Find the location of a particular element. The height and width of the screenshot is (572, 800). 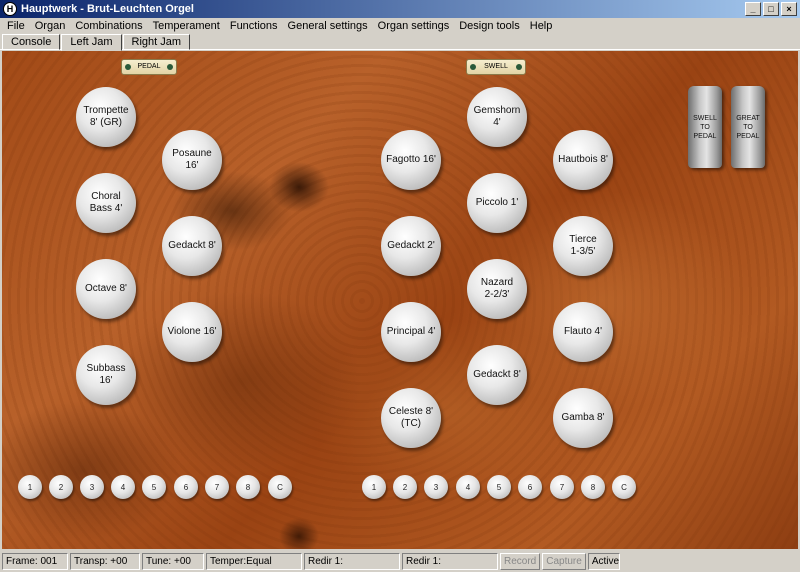

stop-fagotto-16: Fagotto 16' is located at coordinates (411, 160).